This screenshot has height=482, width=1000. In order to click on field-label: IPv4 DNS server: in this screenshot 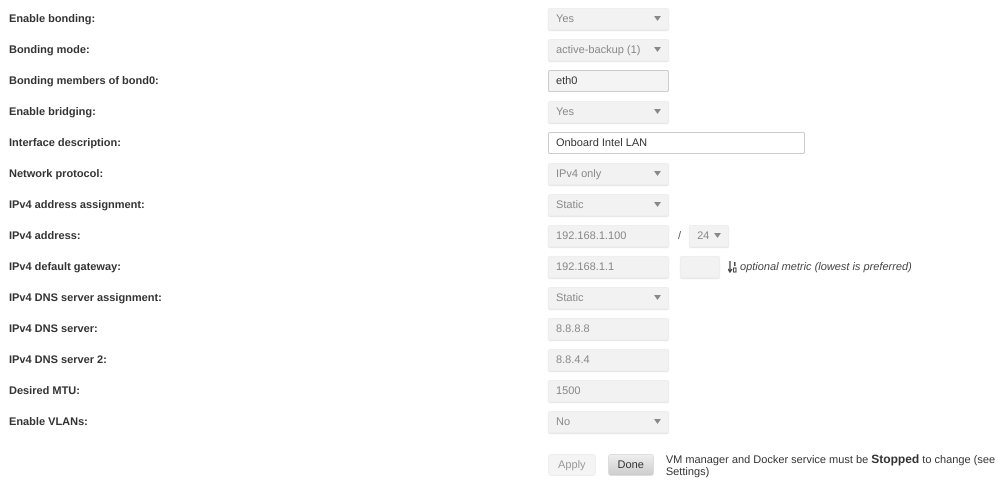, I will do `click(53, 328)`.